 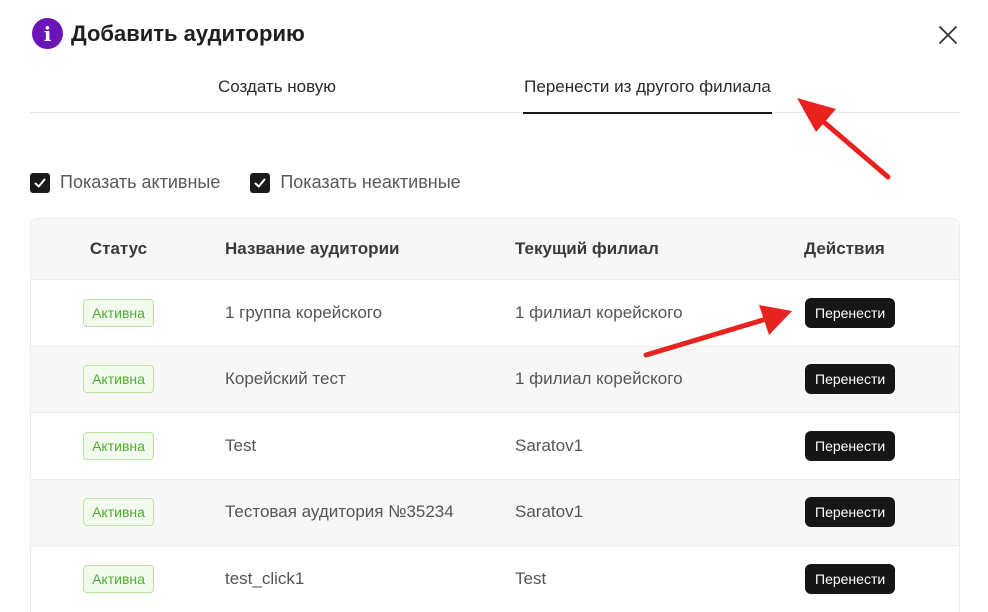 I want to click on filter-show-active: Показать активные, so click(x=125, y=182).